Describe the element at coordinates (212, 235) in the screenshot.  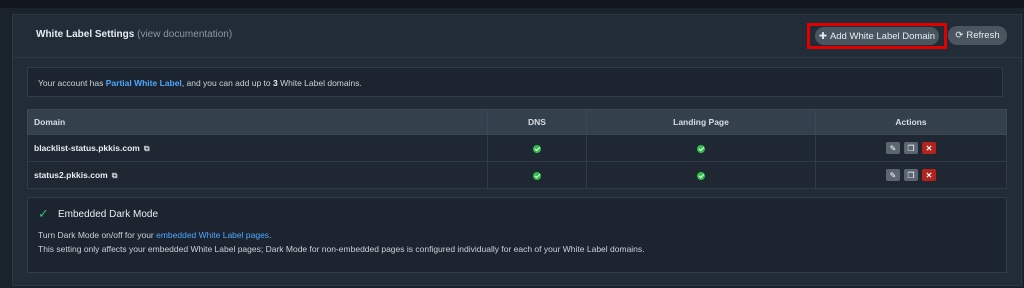
I see `embedded-pages-link: embedded White Label pages` at that location.